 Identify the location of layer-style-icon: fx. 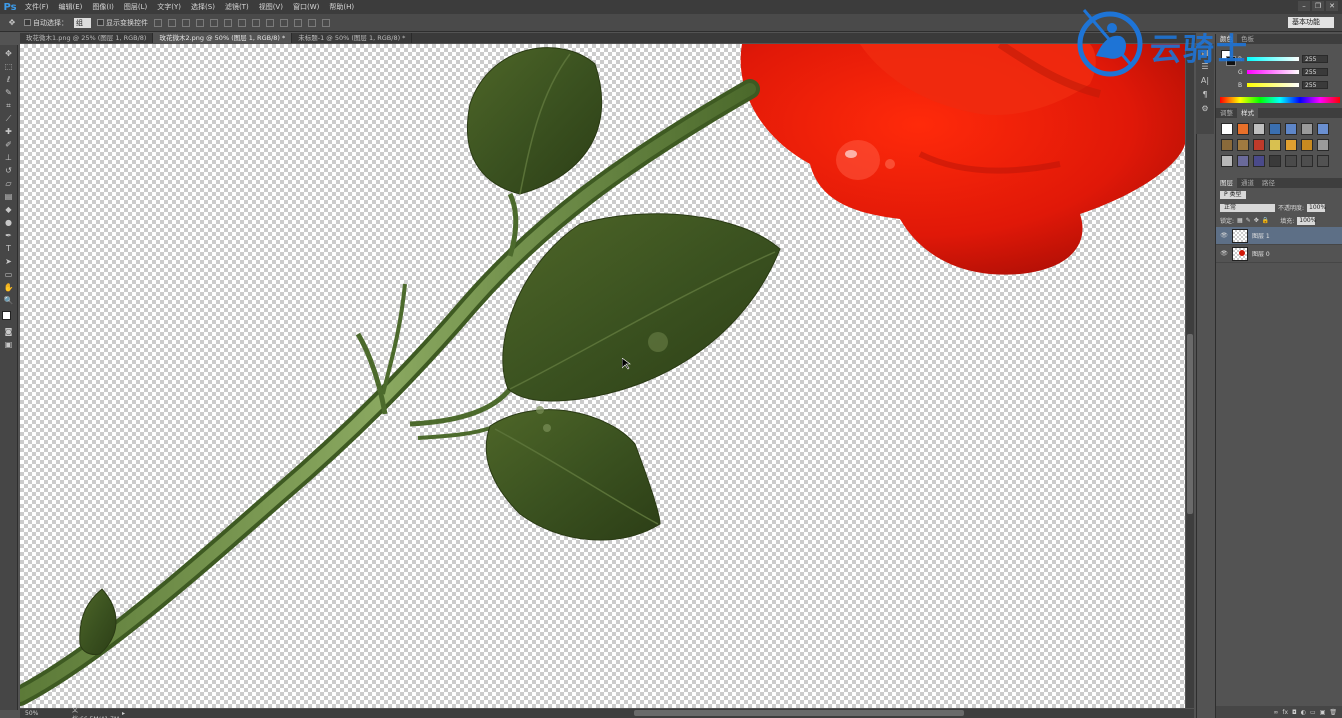
(1285, 712).